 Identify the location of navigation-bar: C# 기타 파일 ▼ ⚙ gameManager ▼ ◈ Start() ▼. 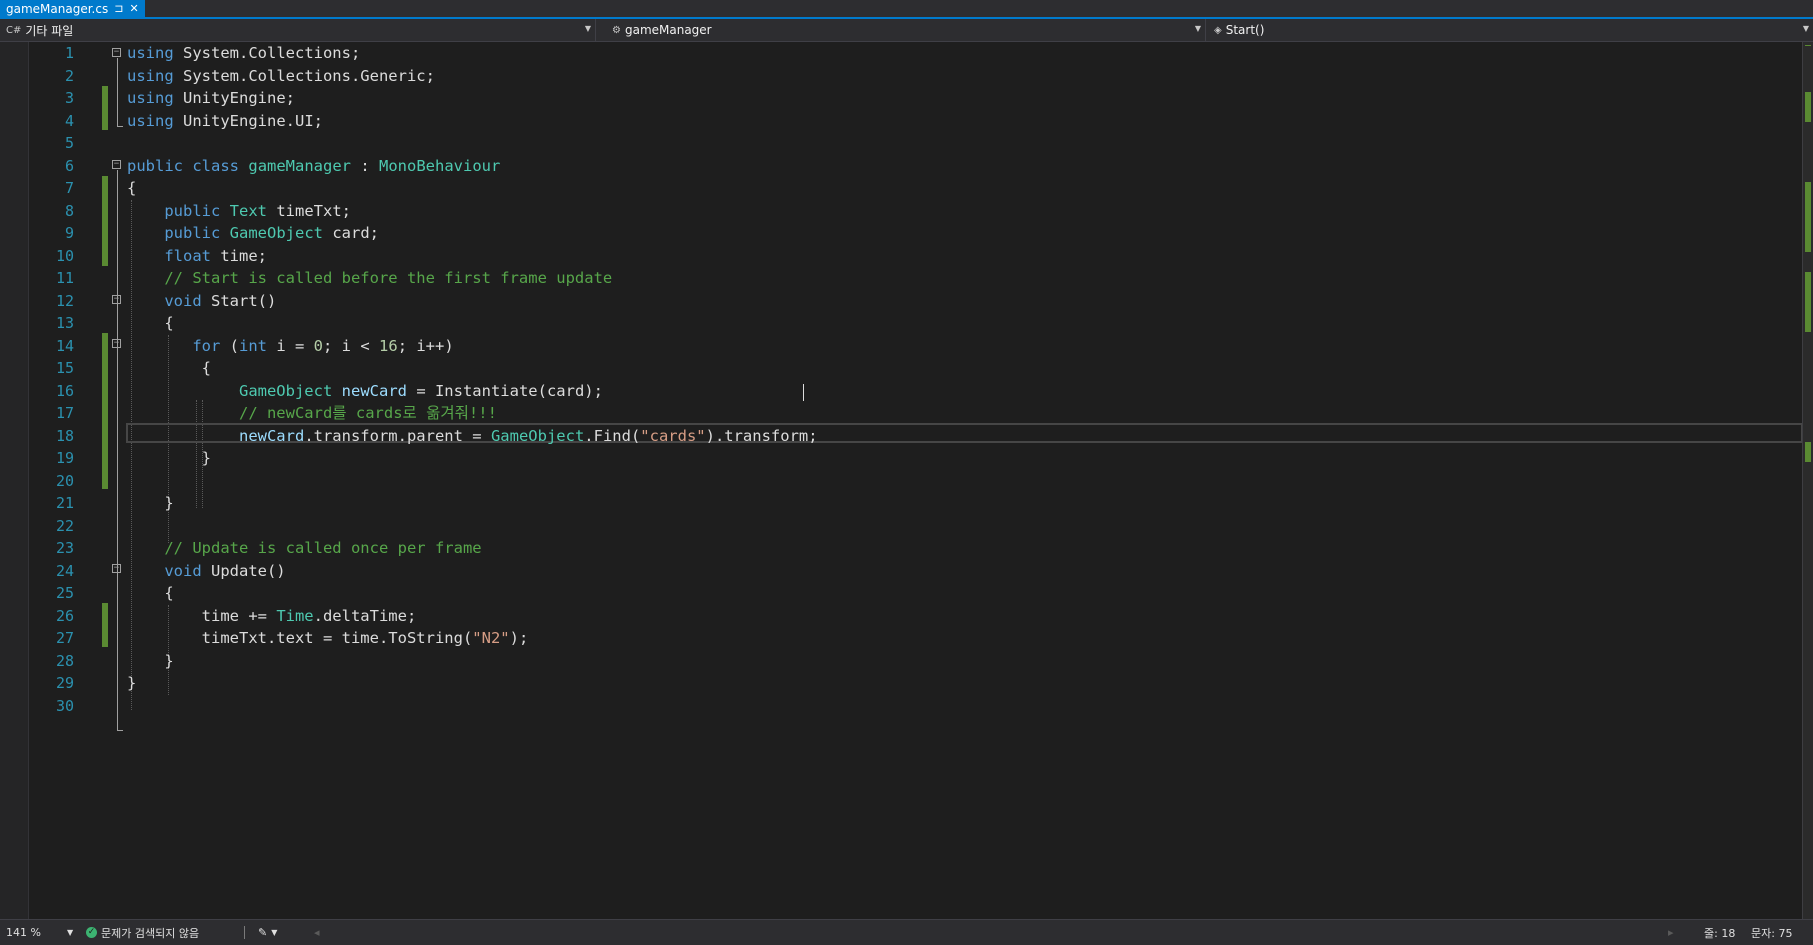
(906, 30).